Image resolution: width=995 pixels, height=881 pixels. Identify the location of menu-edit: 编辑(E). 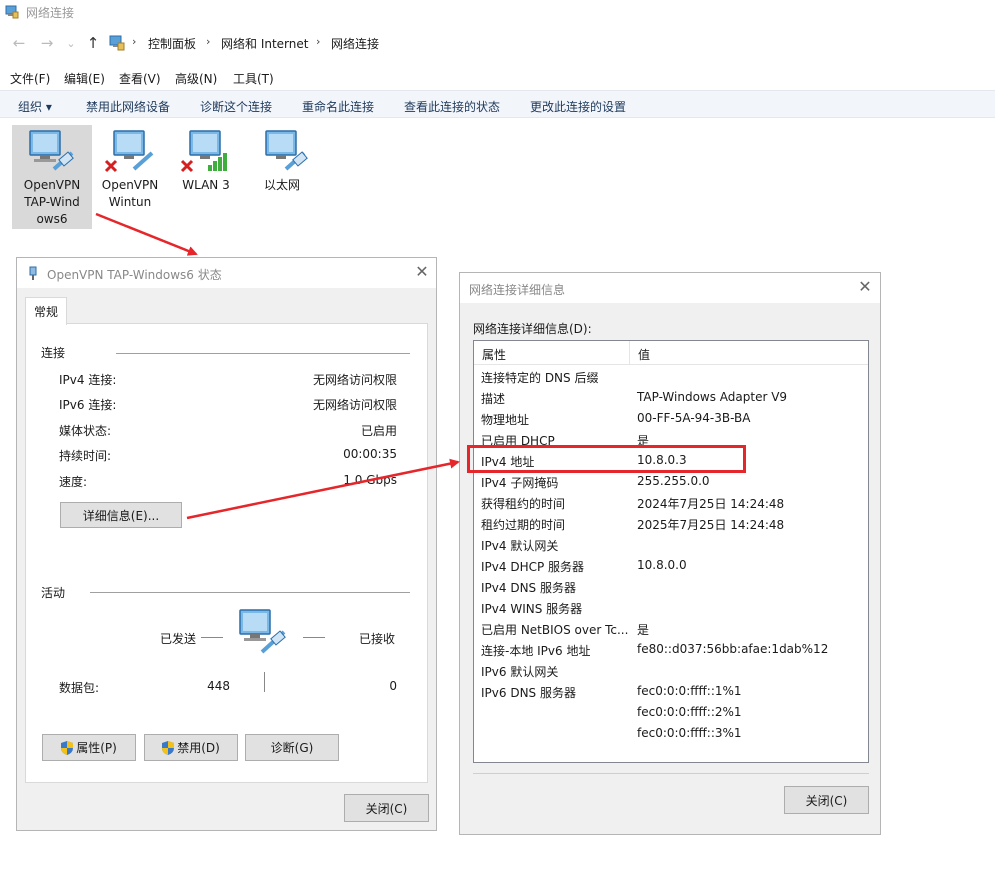
(84, 78).